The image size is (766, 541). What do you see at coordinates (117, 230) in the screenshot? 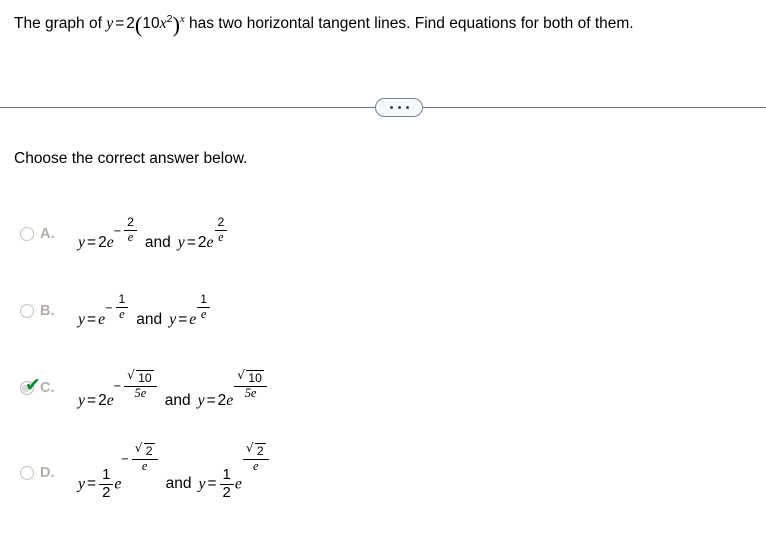
I see `opt-a-left-sign: −` at bounding box center [117, 230].